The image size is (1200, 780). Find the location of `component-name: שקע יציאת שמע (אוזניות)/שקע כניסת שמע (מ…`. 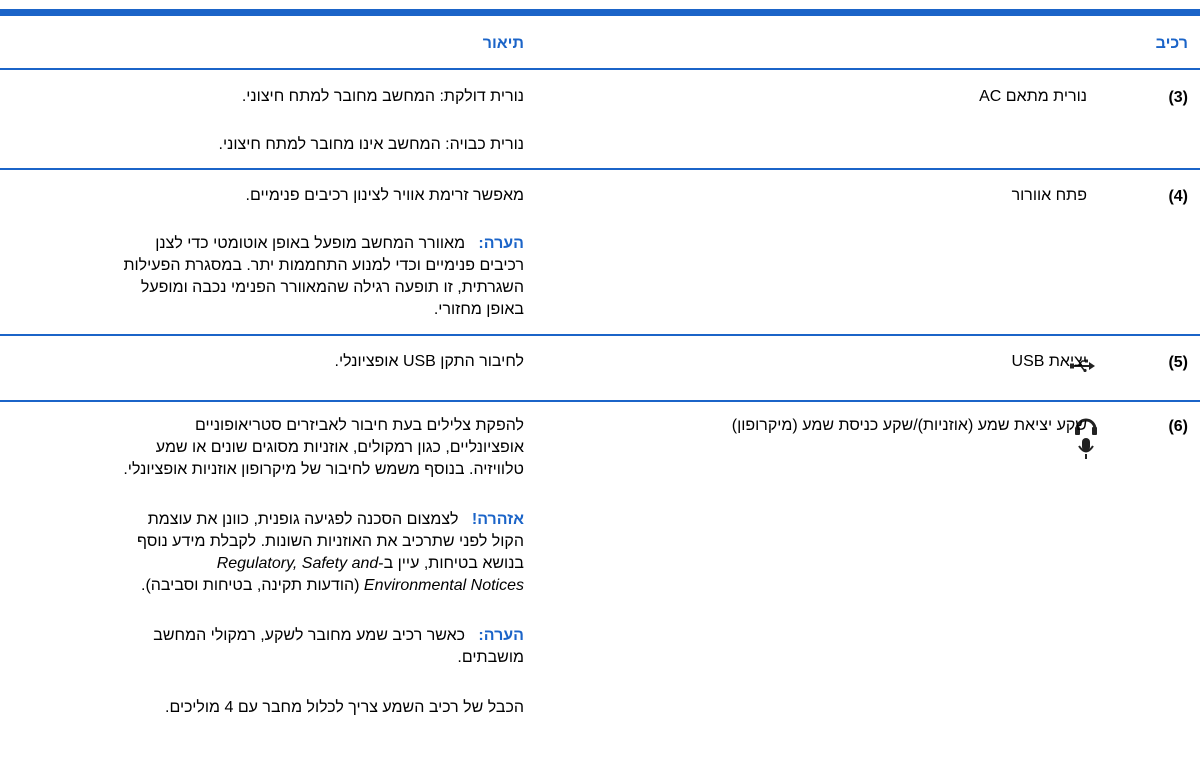

component-name: שקע יציאת שמע (אוזניות)/שקע כניסת שמע (מ… is located at coordinates (909, 425).